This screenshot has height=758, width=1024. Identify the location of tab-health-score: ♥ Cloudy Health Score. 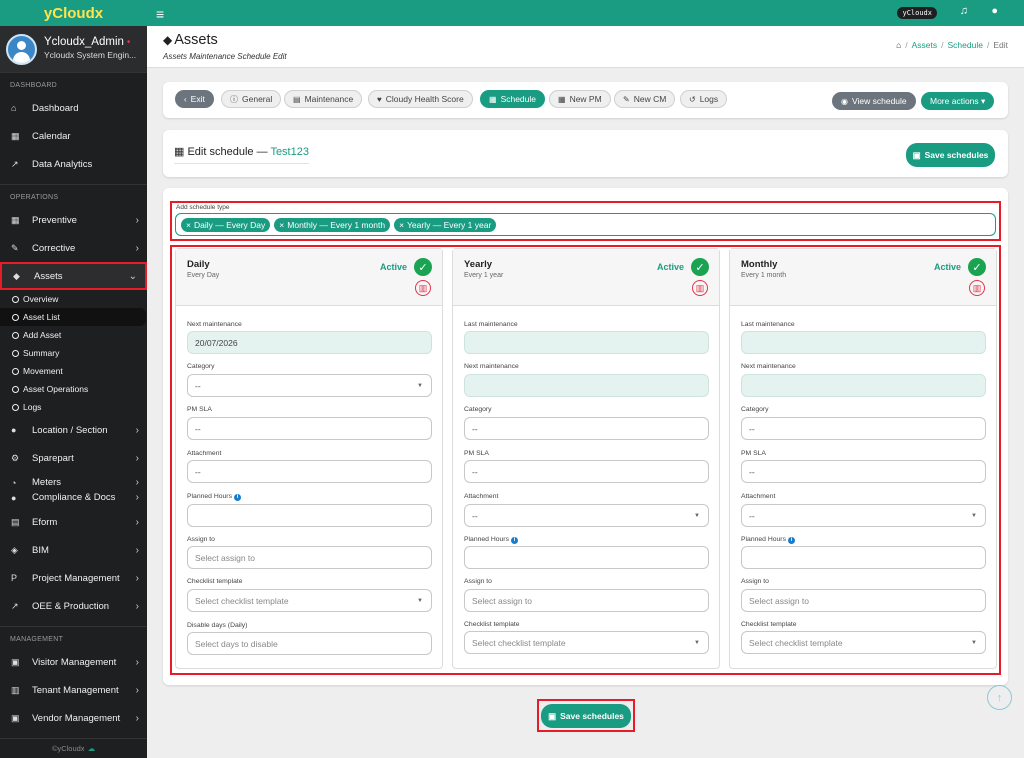
(420, 99).